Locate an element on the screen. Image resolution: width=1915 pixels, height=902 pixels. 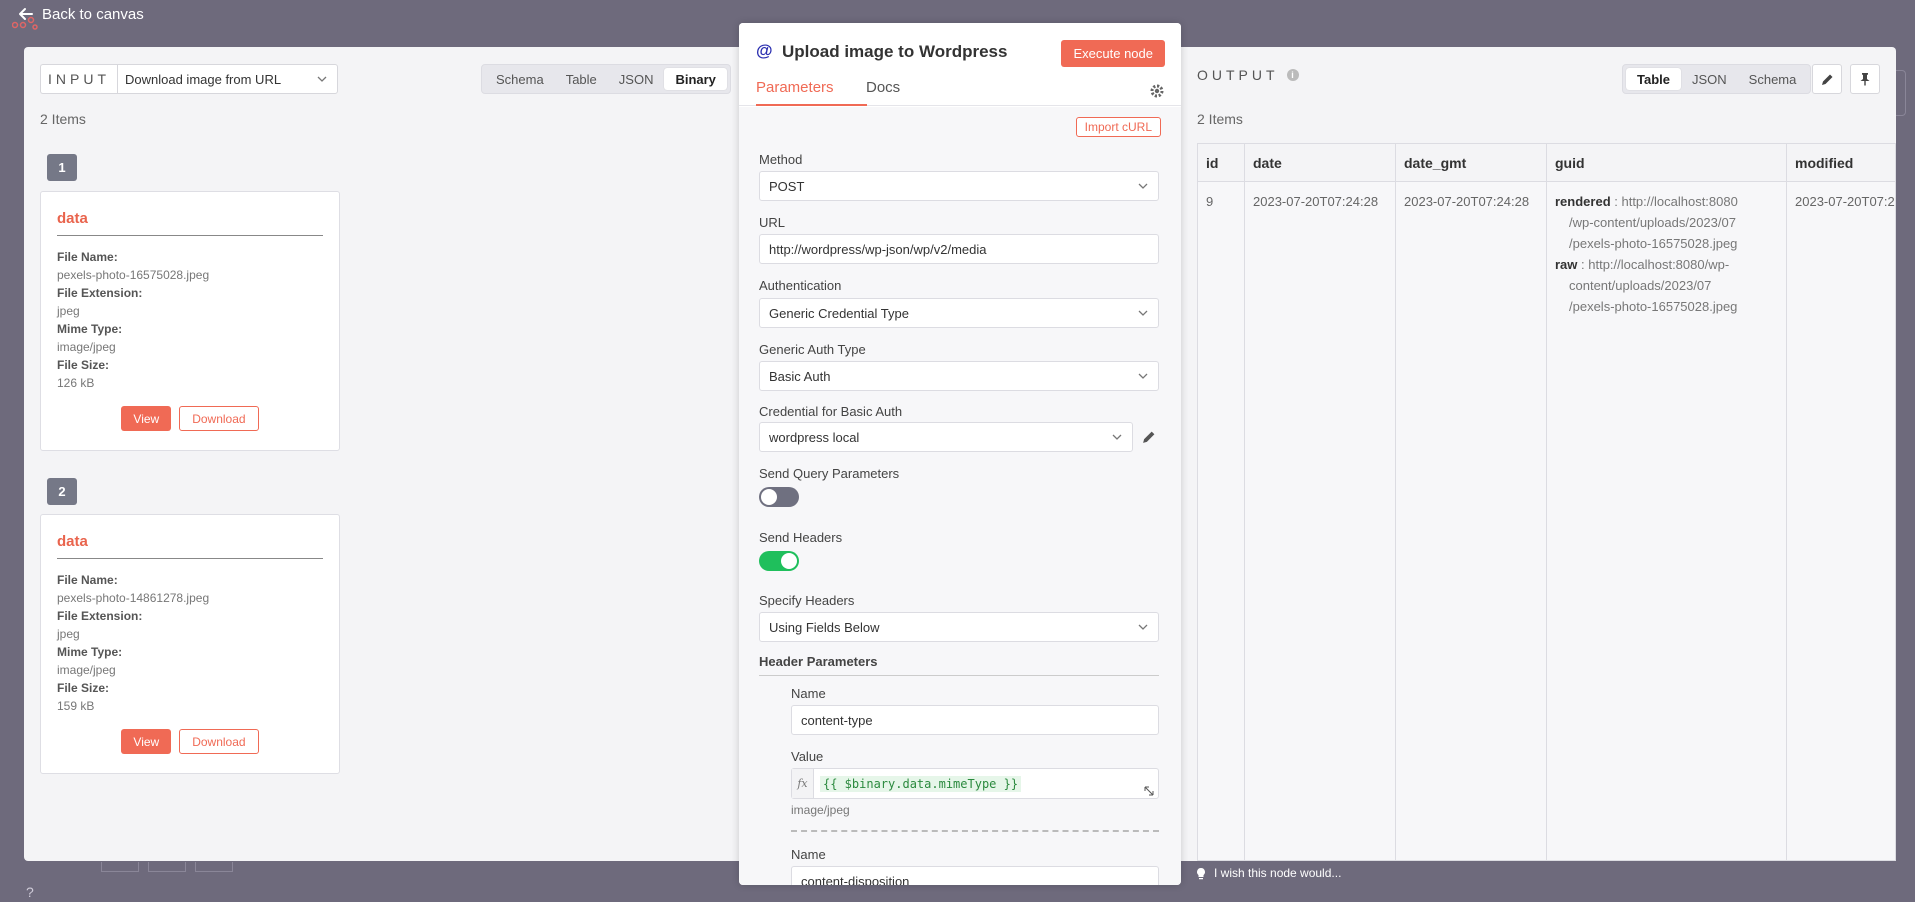
guid-rendered-value-cont: /wp-content/uploads/2023/07 is located at coordinates (1652, 222).